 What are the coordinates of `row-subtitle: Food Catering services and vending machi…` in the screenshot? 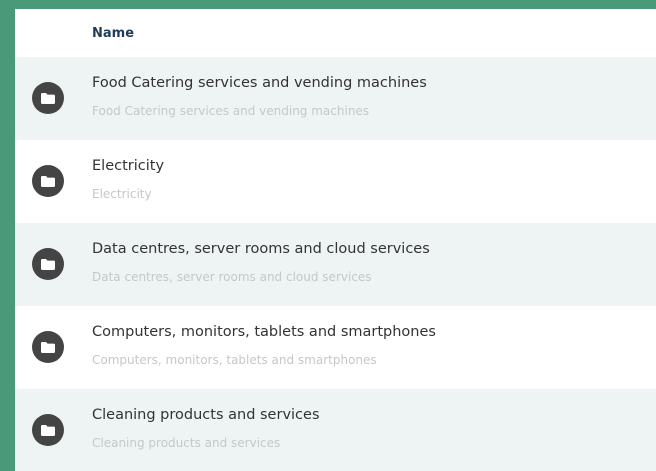 It's located at (231, 111).